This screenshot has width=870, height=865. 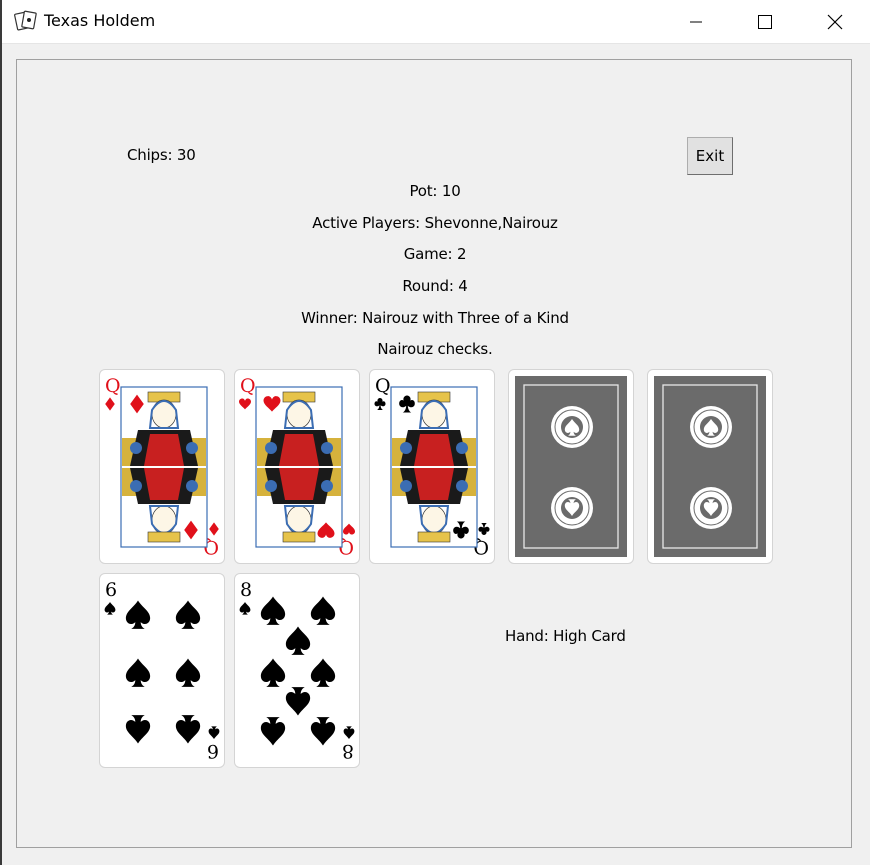 What do you see at coordinates (1, 432) in the screenshot?
I see `window-border` at bounding box center [1, 432].